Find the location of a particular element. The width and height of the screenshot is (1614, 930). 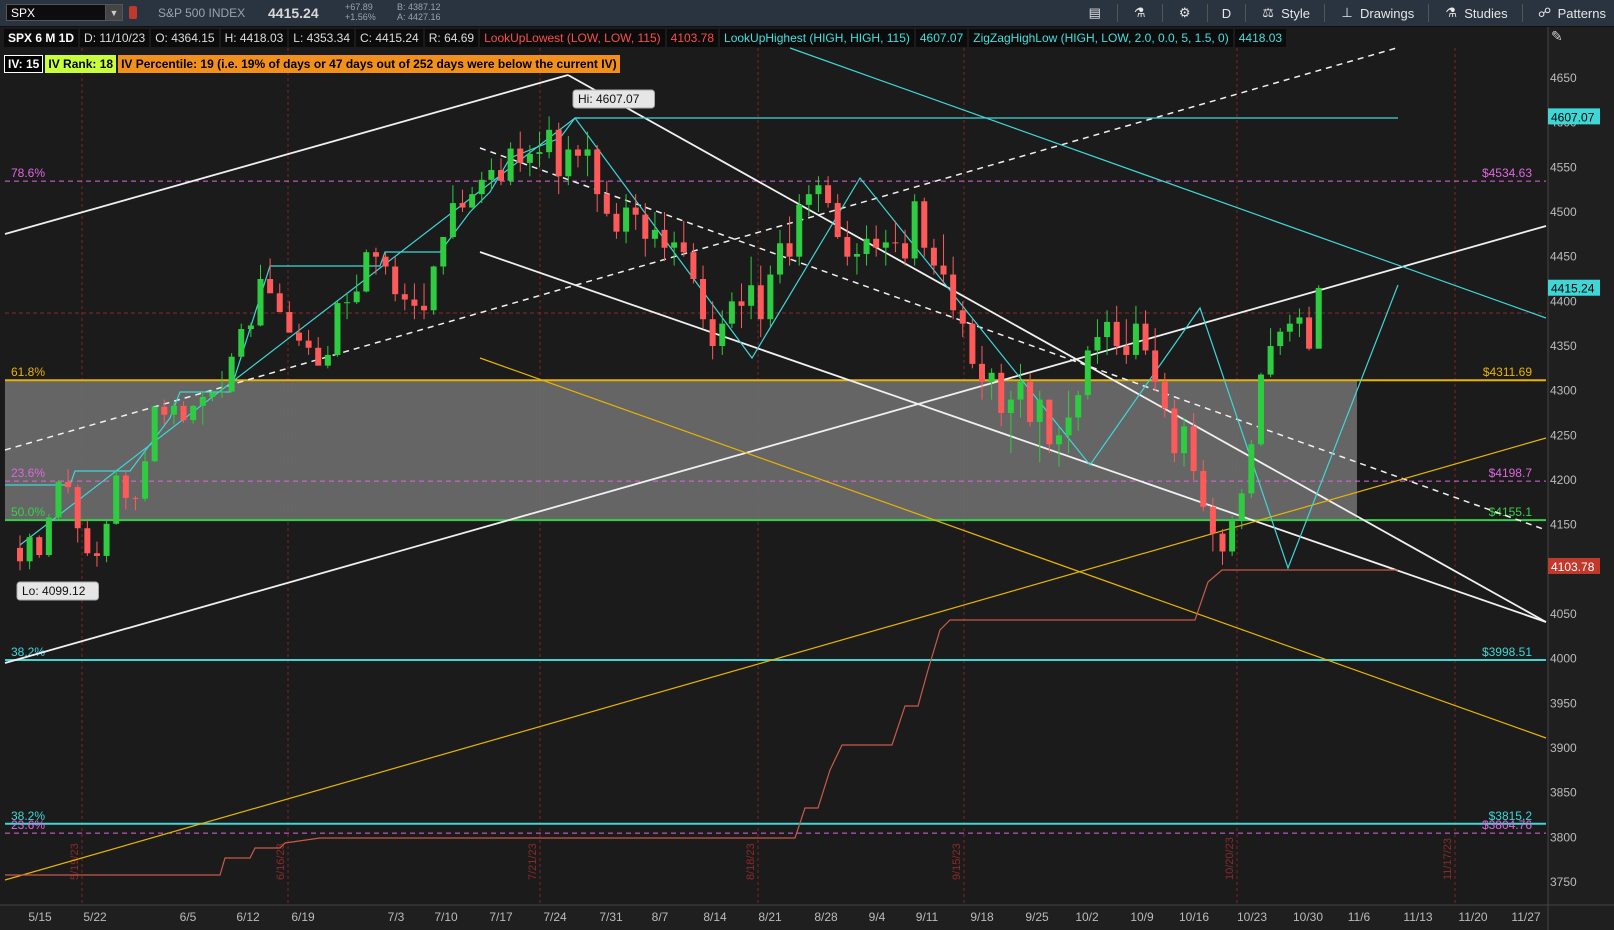

fib-price-label: $4311.69 is located at coordinates (1507, 372).